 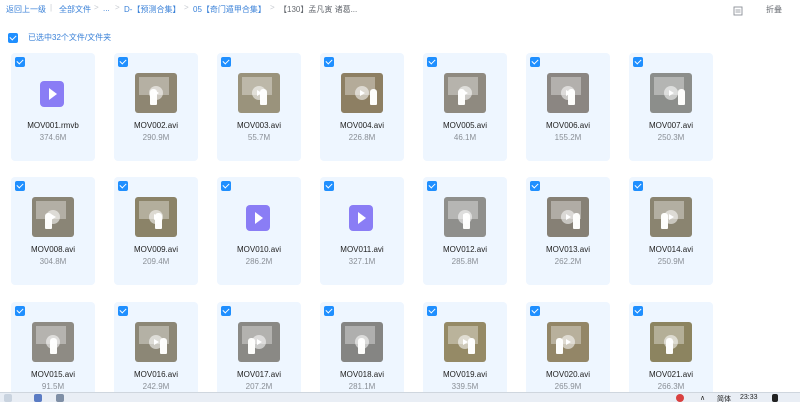 I want to click on back-link: 返回上一级, so click(x=26, y=9).